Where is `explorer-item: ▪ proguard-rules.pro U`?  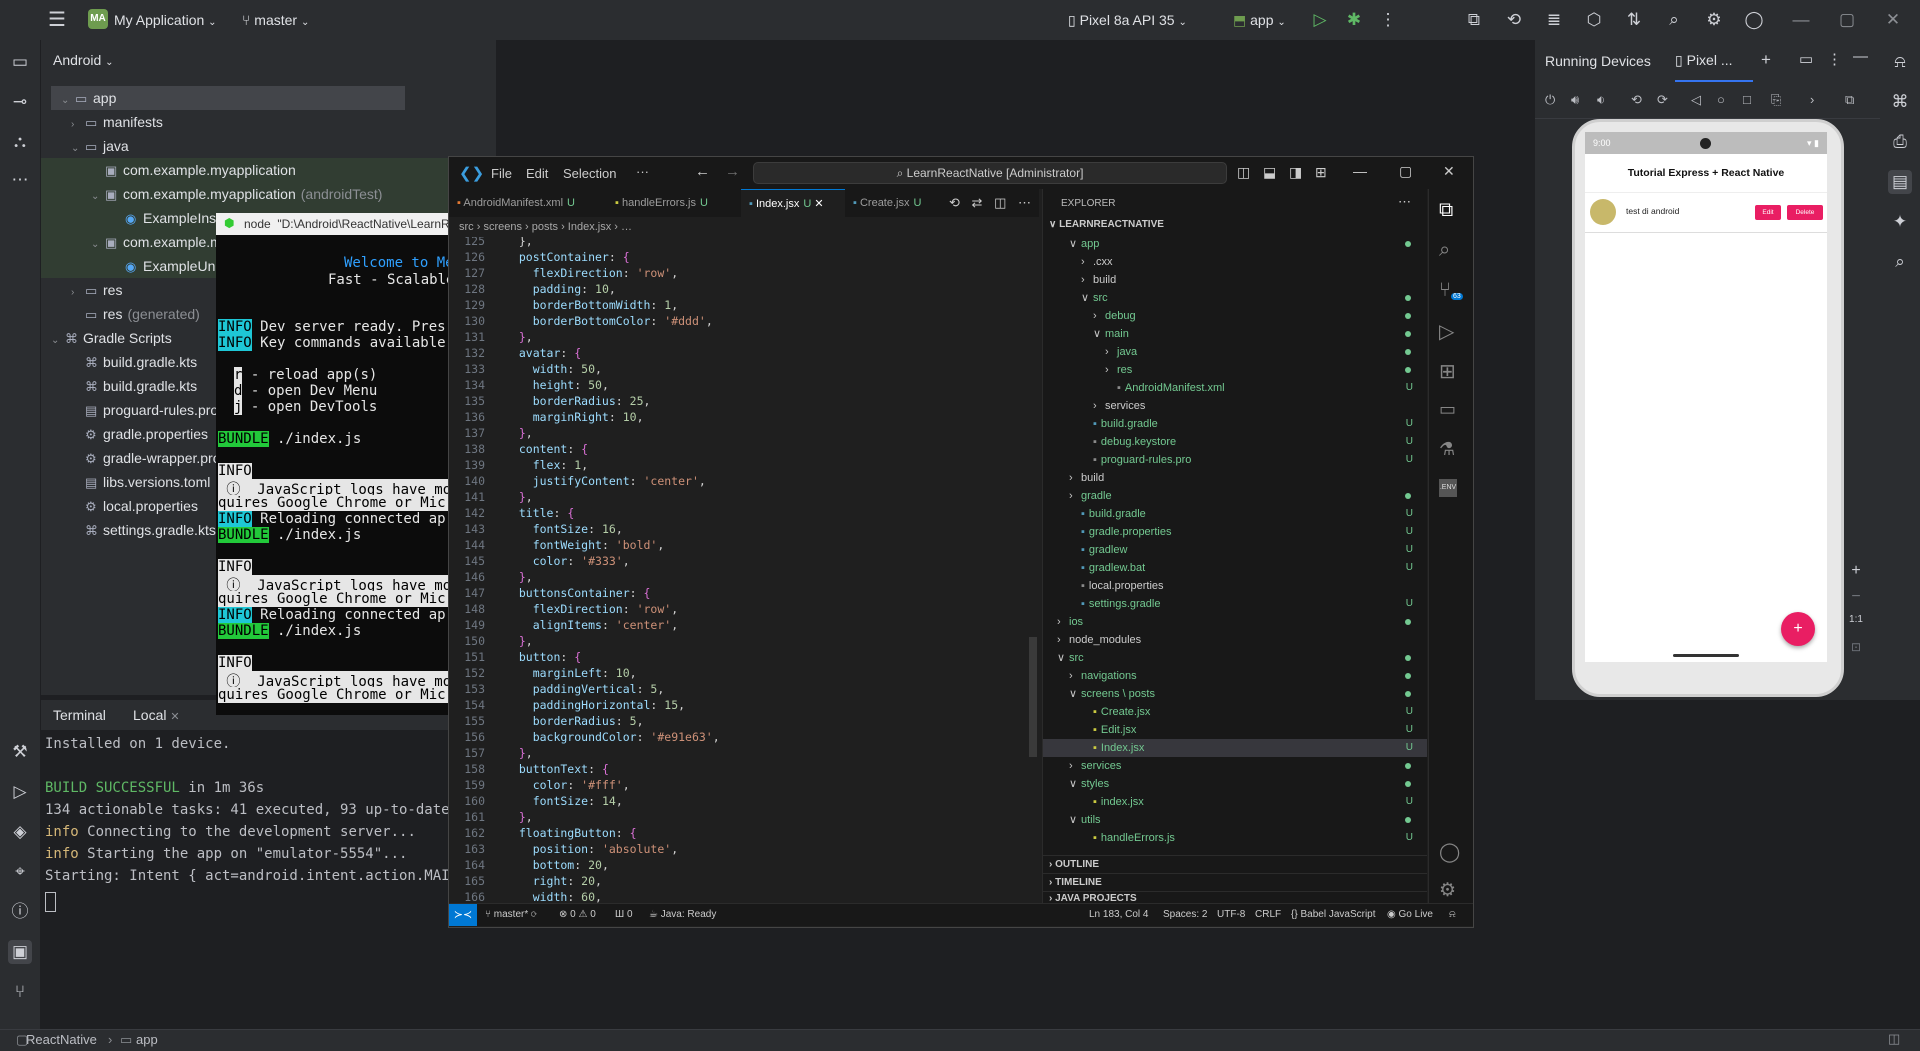 explorer-item: ▪ proguard-rules.pro U is located at coordinates (1235, 460).